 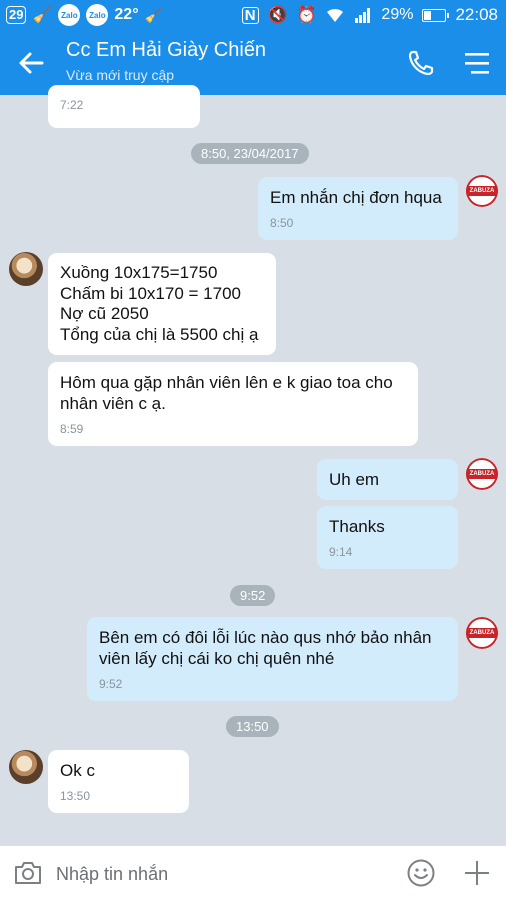 What do you see at coordinates (357, 526) in the screenshot?
I see `message-text: Thanks` at bounding box center [357, 526].